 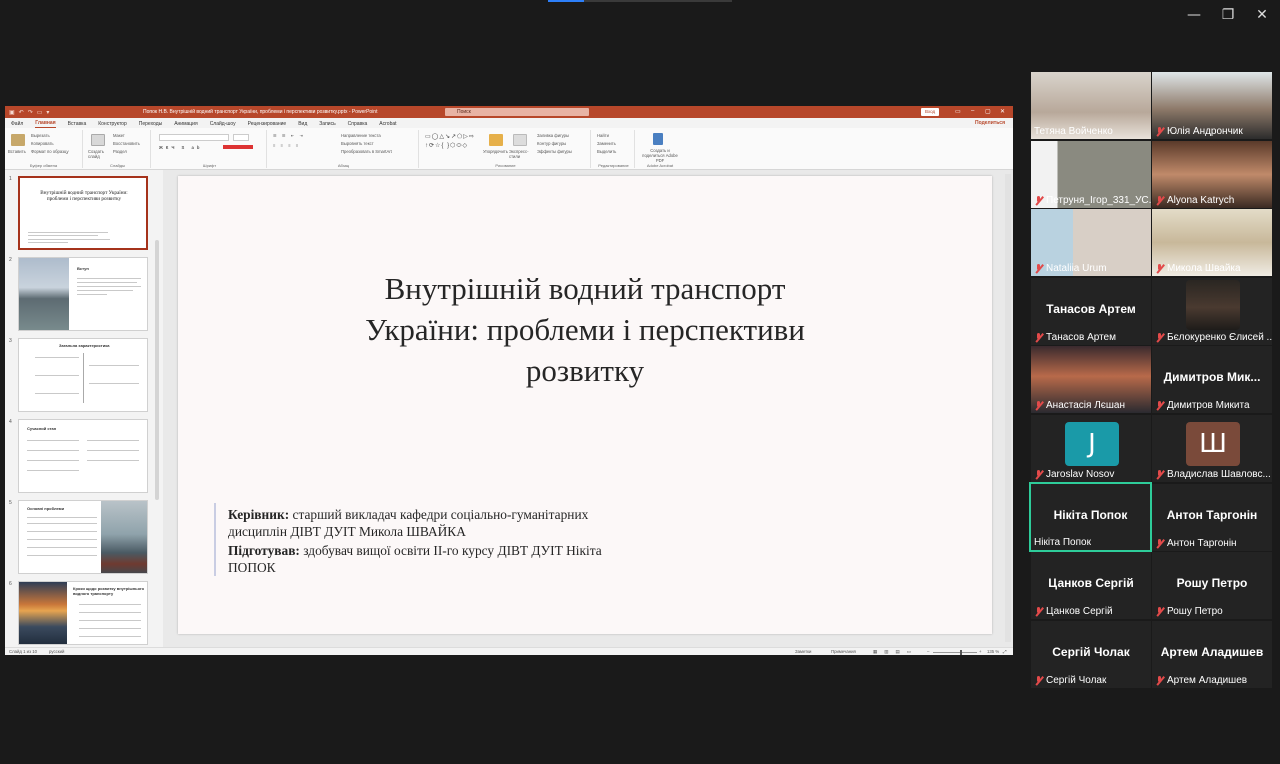 I want to click on restore-icon: ❐, so click(x=1228, y=15).